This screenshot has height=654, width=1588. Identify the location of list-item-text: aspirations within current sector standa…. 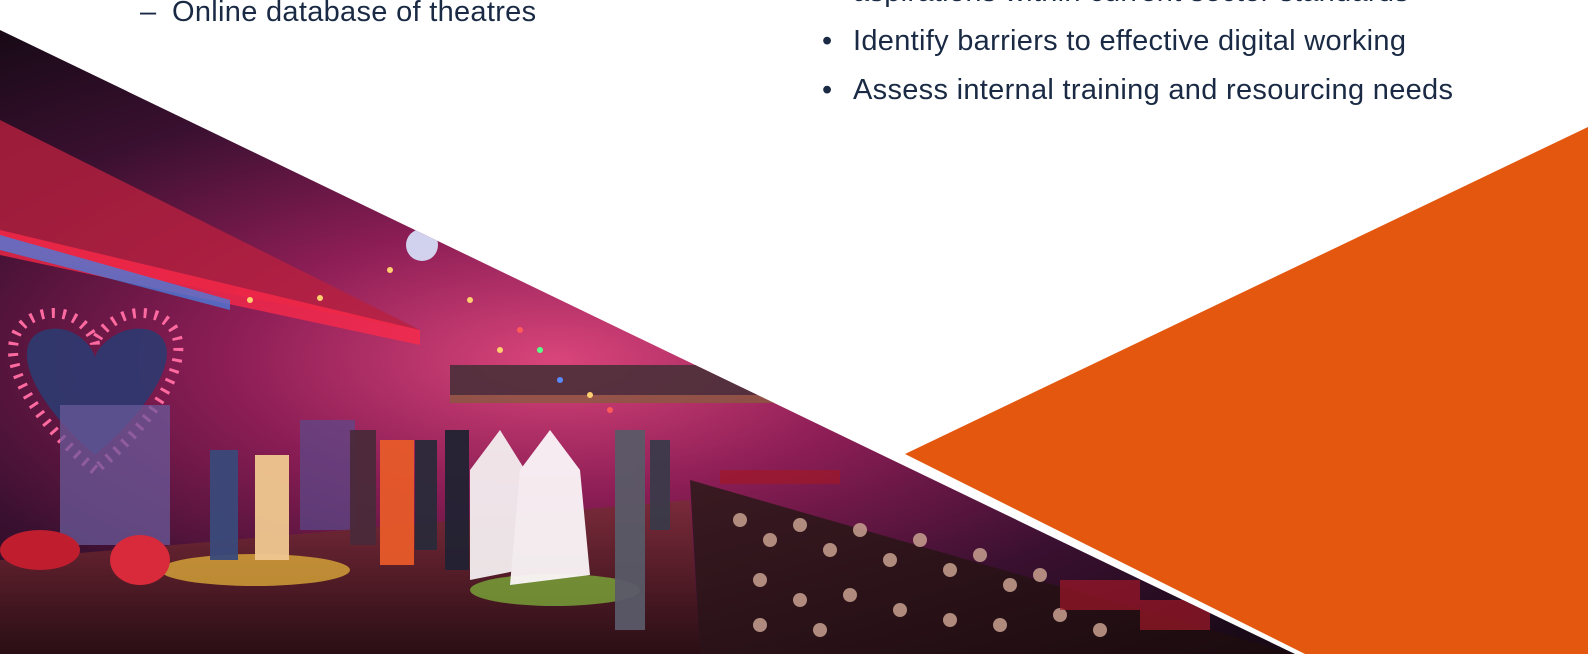
(1131, 8).